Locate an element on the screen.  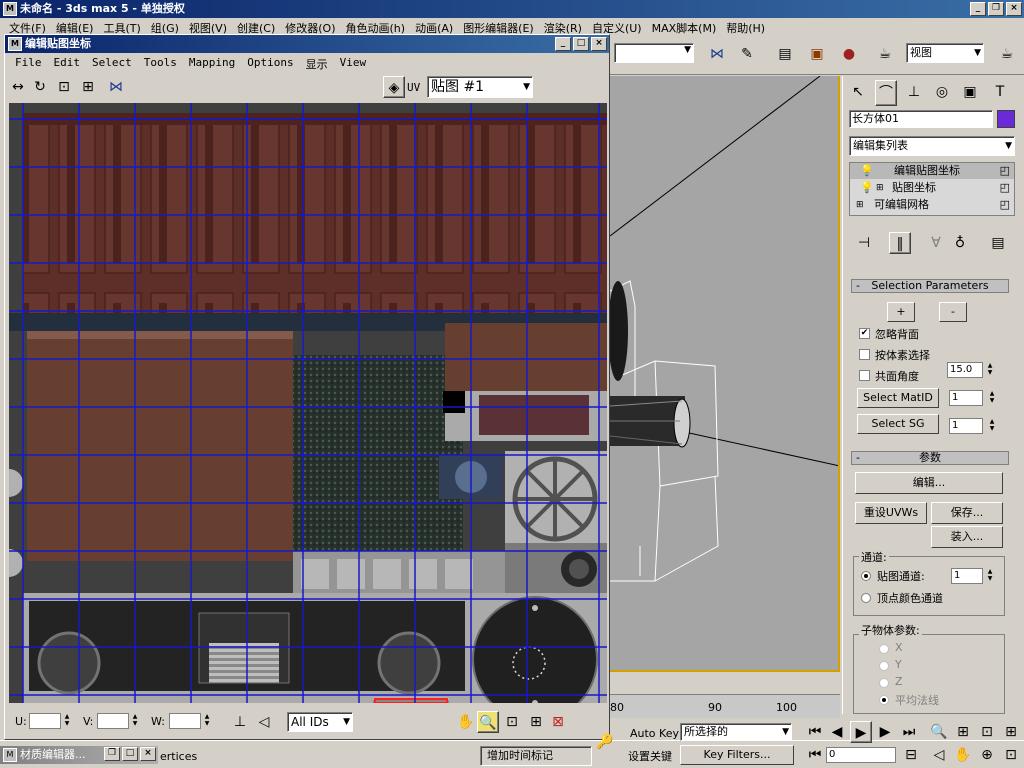
zoom-extents-icon: ⊡ is located at coordinates (987, 732).